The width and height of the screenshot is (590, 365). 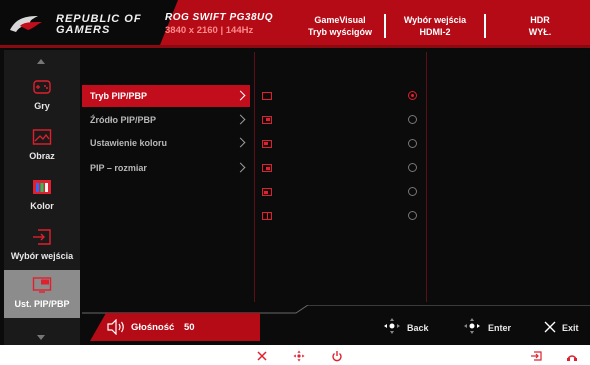 I want to click on pbp-split-icon, so click(x=267, y=216).